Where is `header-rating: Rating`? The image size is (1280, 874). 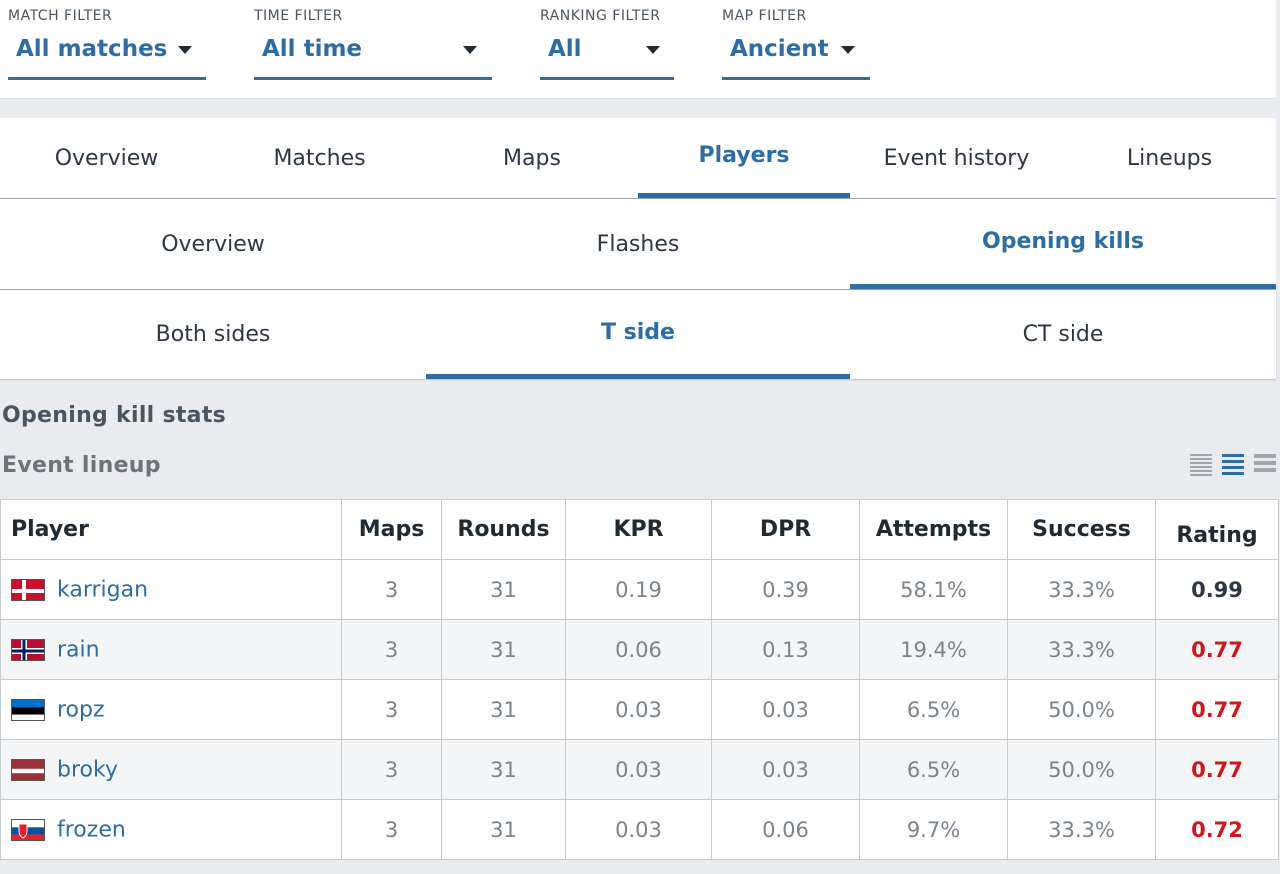 header-rating: Rating is located at coordinates (1217, 529).